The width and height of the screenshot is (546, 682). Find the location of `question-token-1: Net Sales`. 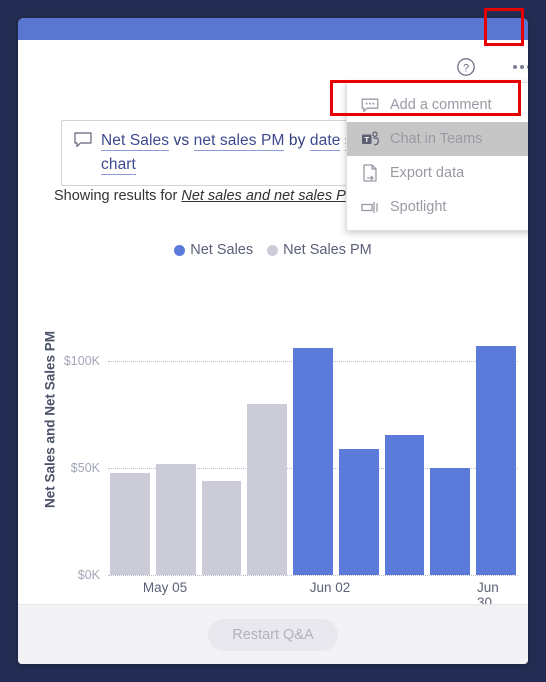

question-token-1: Net Sales is located at coordinates (135, 141).